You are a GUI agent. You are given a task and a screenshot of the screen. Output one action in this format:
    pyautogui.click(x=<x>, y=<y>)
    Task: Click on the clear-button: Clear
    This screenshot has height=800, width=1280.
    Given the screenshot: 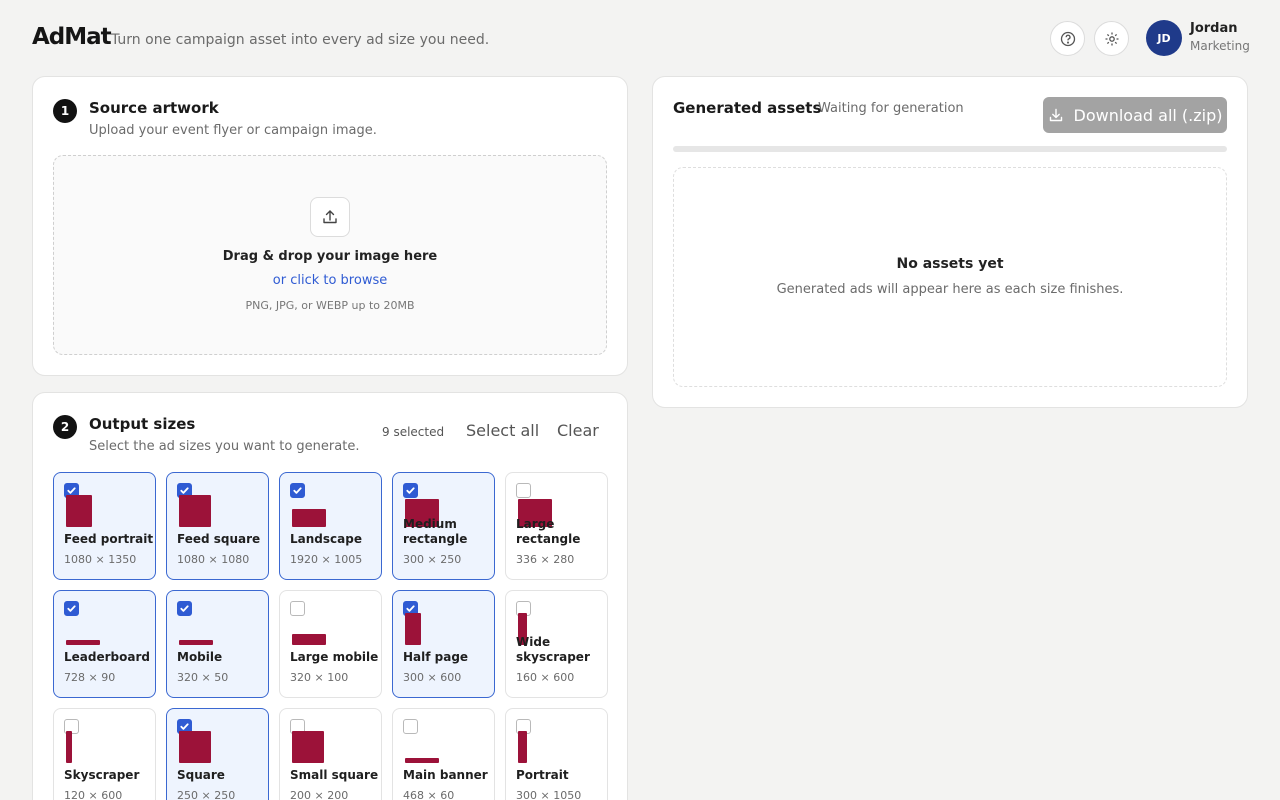 What is the action you would take?
    pyautogui.click(x=578, y=430)
    